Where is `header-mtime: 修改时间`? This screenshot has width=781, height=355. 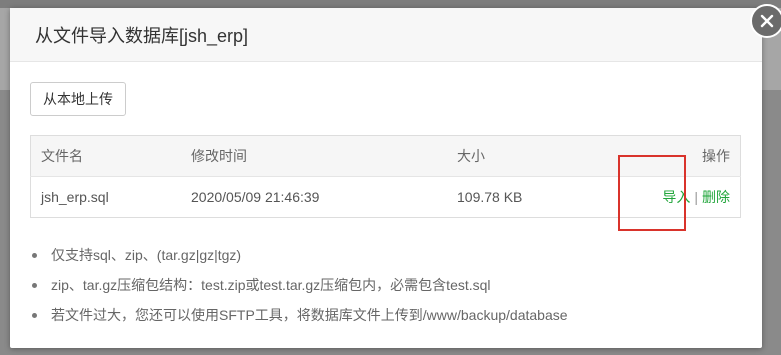
header-mtime: 修改时间 is located at coordinates (219, 156).